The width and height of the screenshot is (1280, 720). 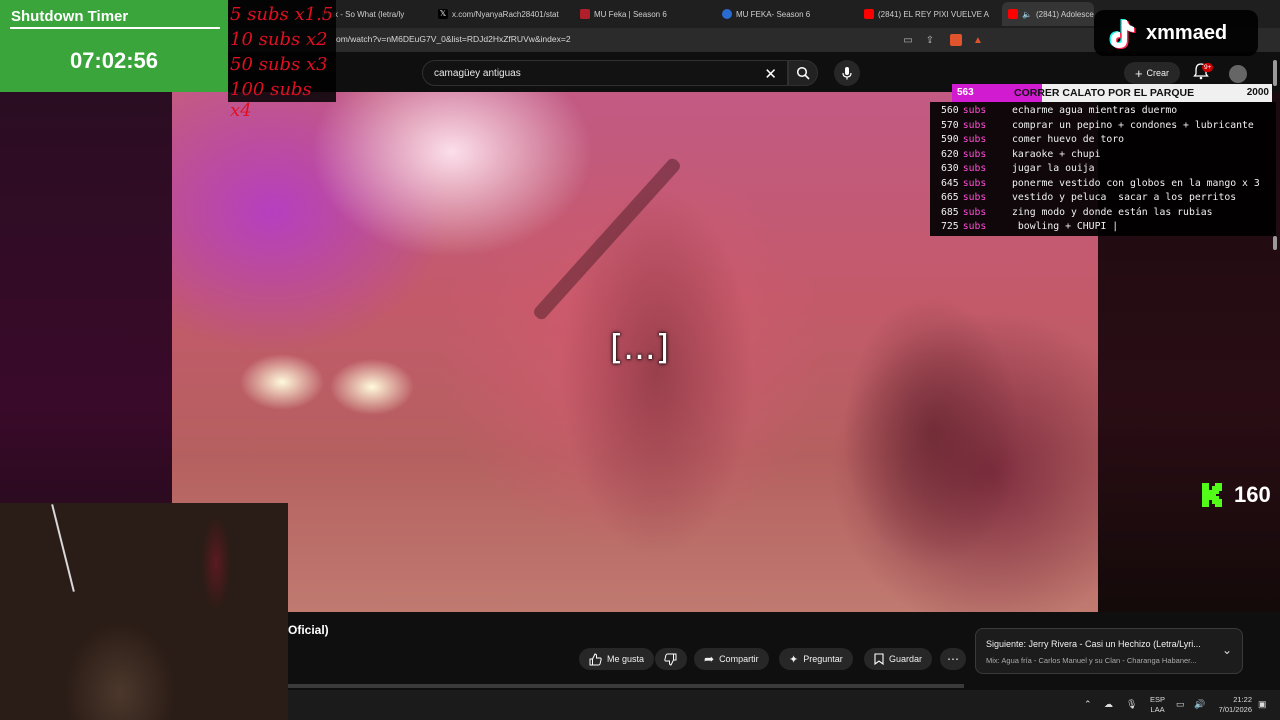 I want to click on kick-counter: 160, so click(x=1235, y=495).